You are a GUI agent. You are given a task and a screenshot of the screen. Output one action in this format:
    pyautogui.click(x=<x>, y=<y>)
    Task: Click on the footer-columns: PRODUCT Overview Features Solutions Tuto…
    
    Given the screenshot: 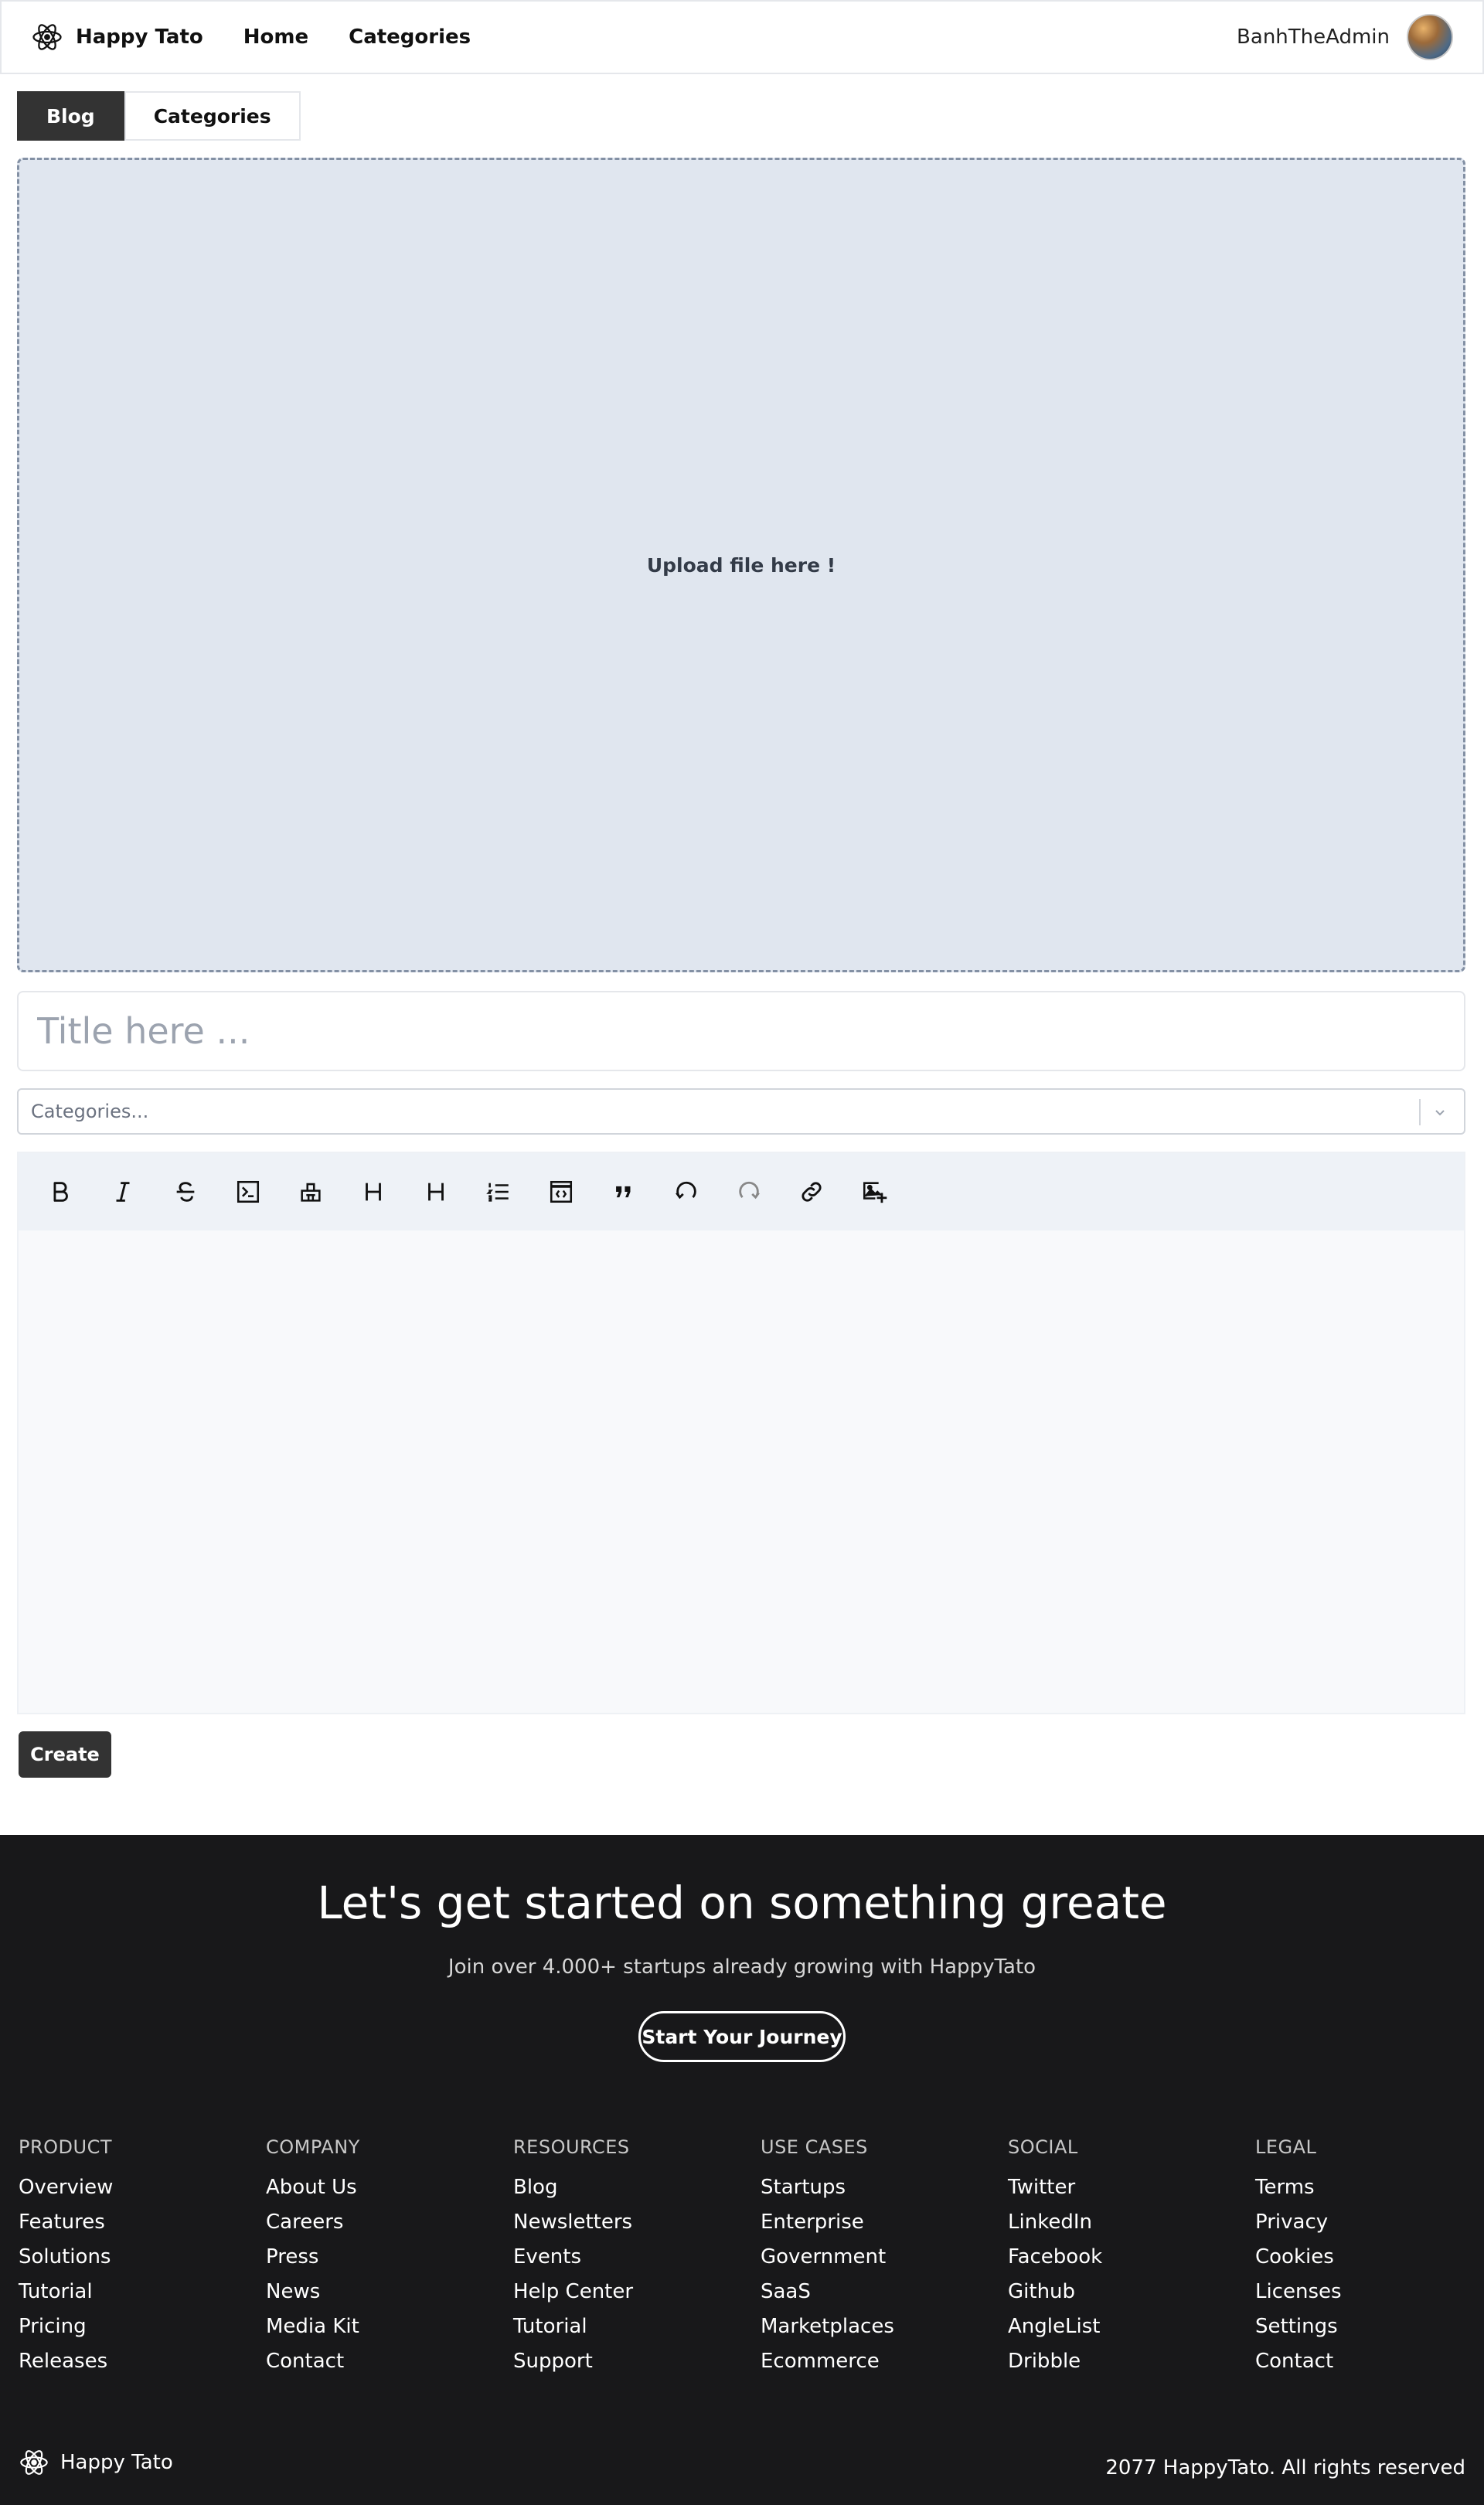 What is the action you would take?
    pyautogui.click(x=751, y=2257)
    